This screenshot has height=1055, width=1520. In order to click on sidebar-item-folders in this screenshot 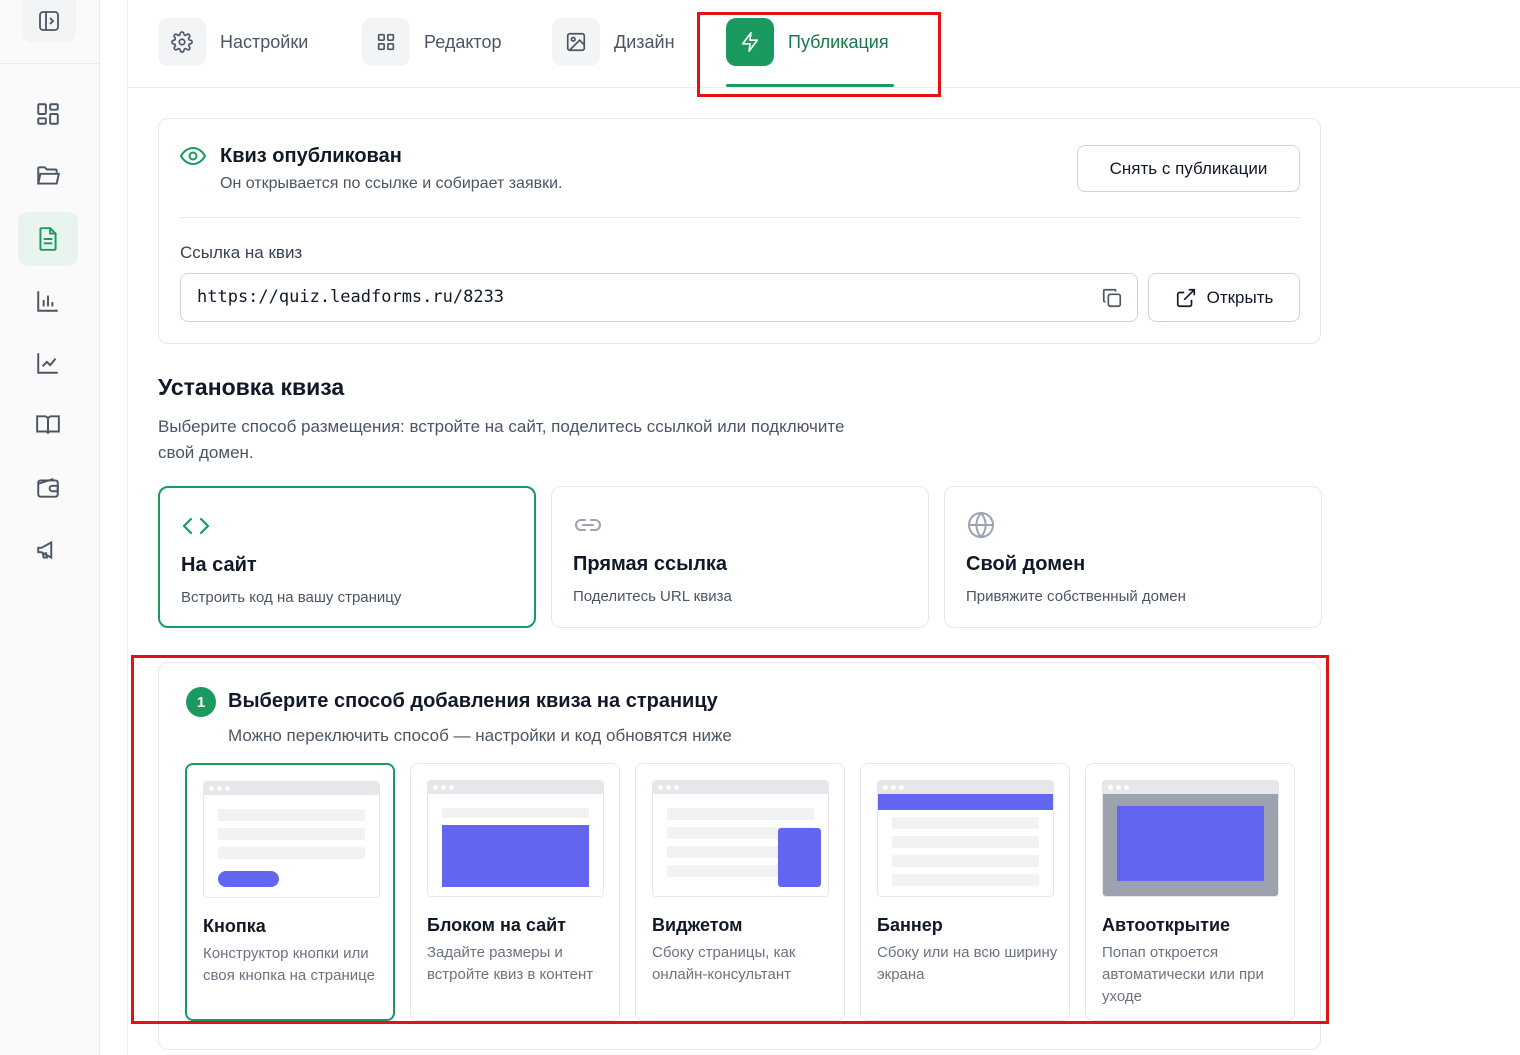, I will do `click(48, 176)`.